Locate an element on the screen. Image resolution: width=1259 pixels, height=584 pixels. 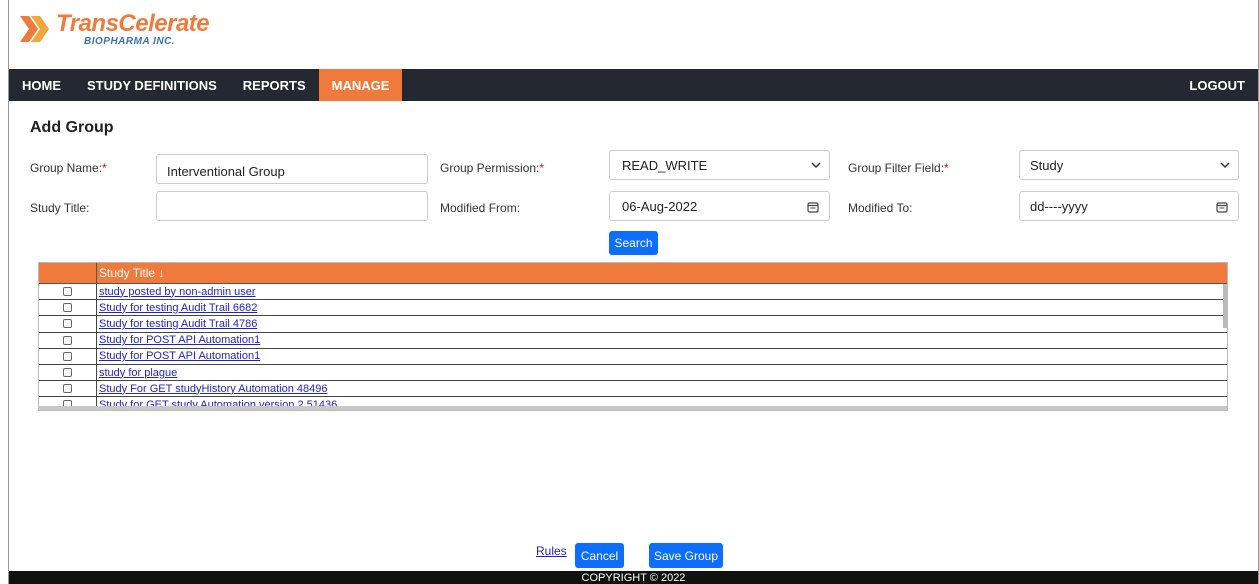
study-title-link: study for plague is located at coordinates (138, 373).